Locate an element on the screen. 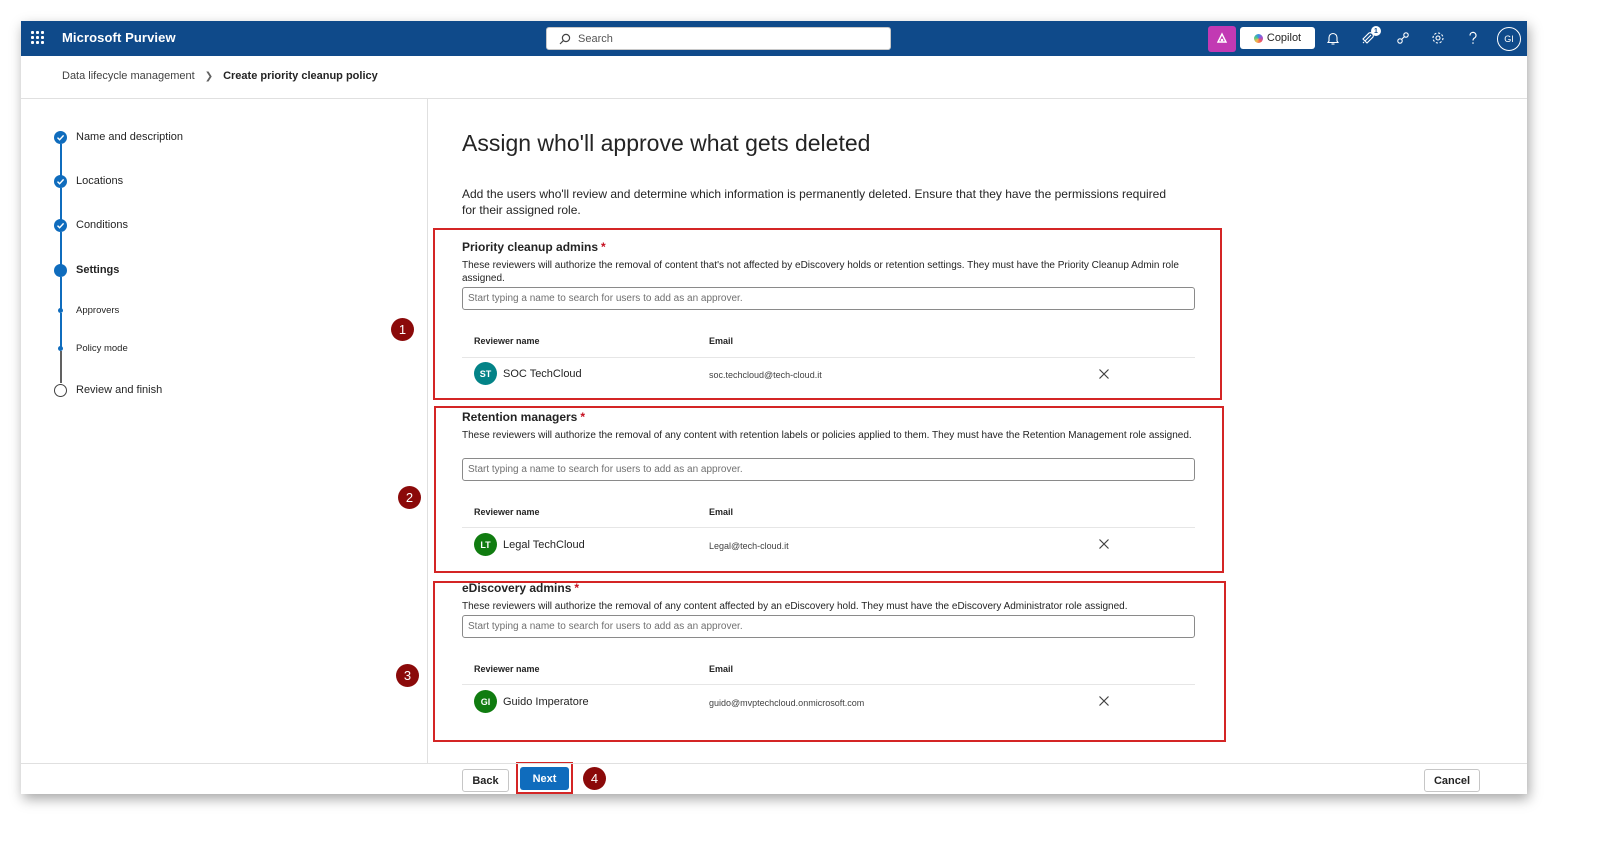 The width and height of the screenshot is (1599, 852). breadcrumb-current: Create priority cleanup policy is located at coordinates (300, 76).